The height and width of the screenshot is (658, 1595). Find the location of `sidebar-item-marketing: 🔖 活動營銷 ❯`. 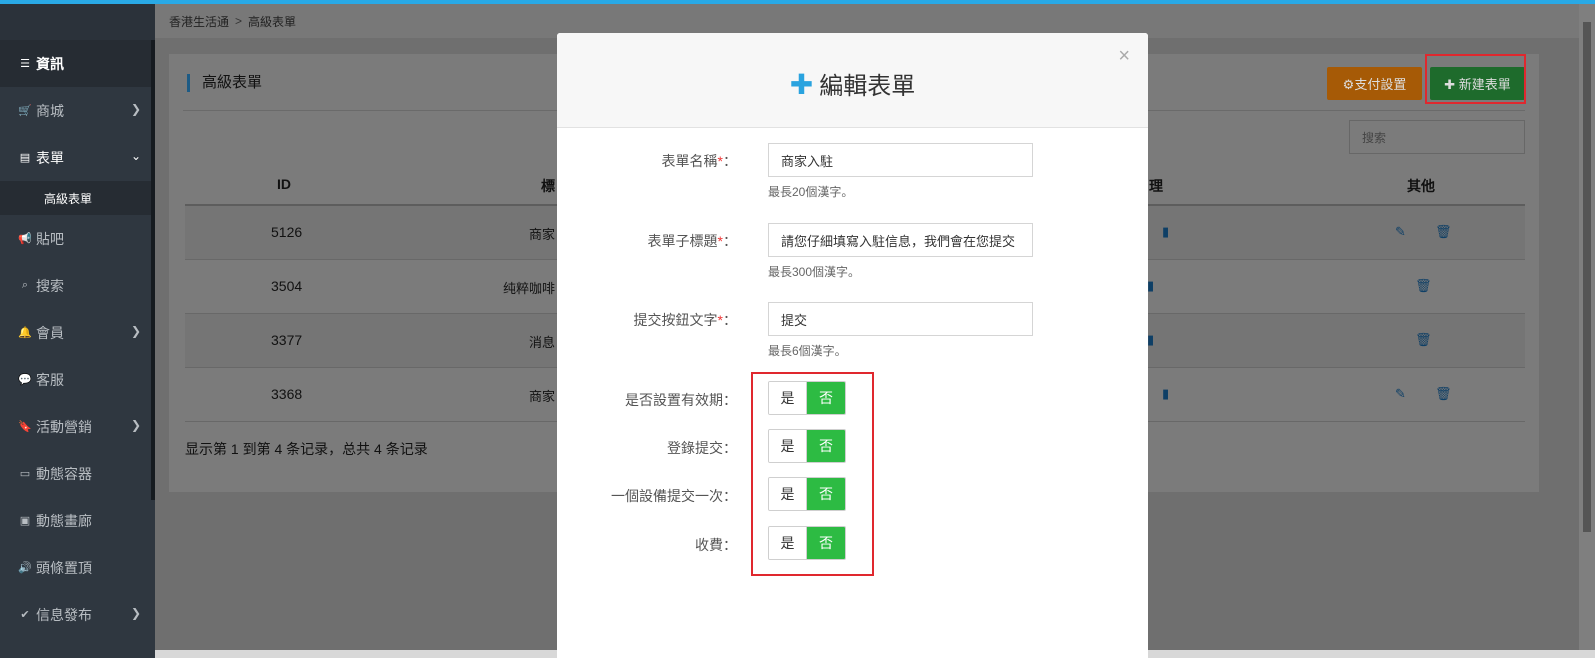

sidebar-item-marketing: 🔖 活動營銷 ❯ is located at coordinates (77, 426).